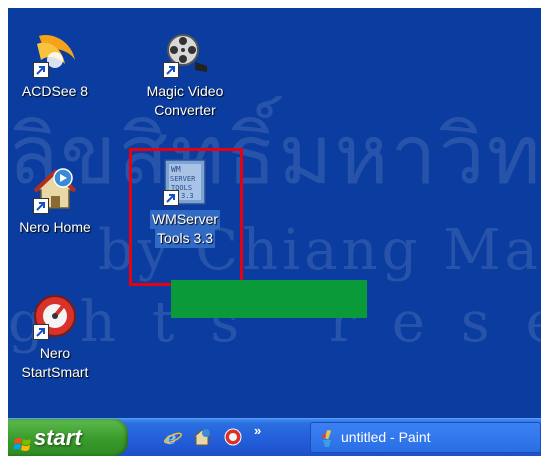 This screenshot has width=549, height=463. What do you see at coordinates (269, 299) in the screenshot?
I see `green-bar` at bounding box center [269, 299].